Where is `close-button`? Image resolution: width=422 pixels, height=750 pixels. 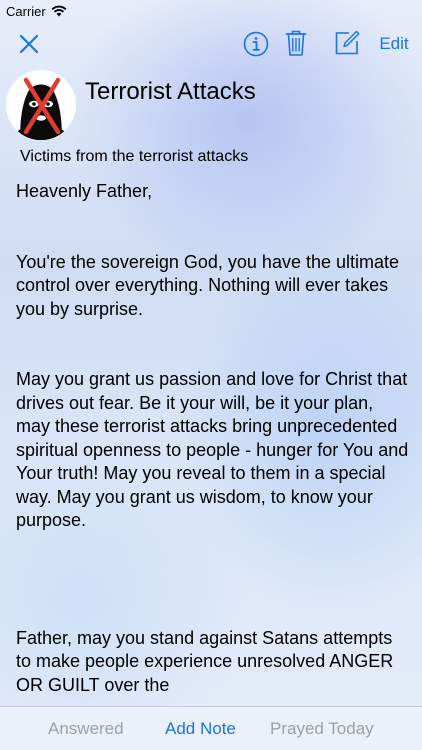 close-button is located at coordinates (29, 44).